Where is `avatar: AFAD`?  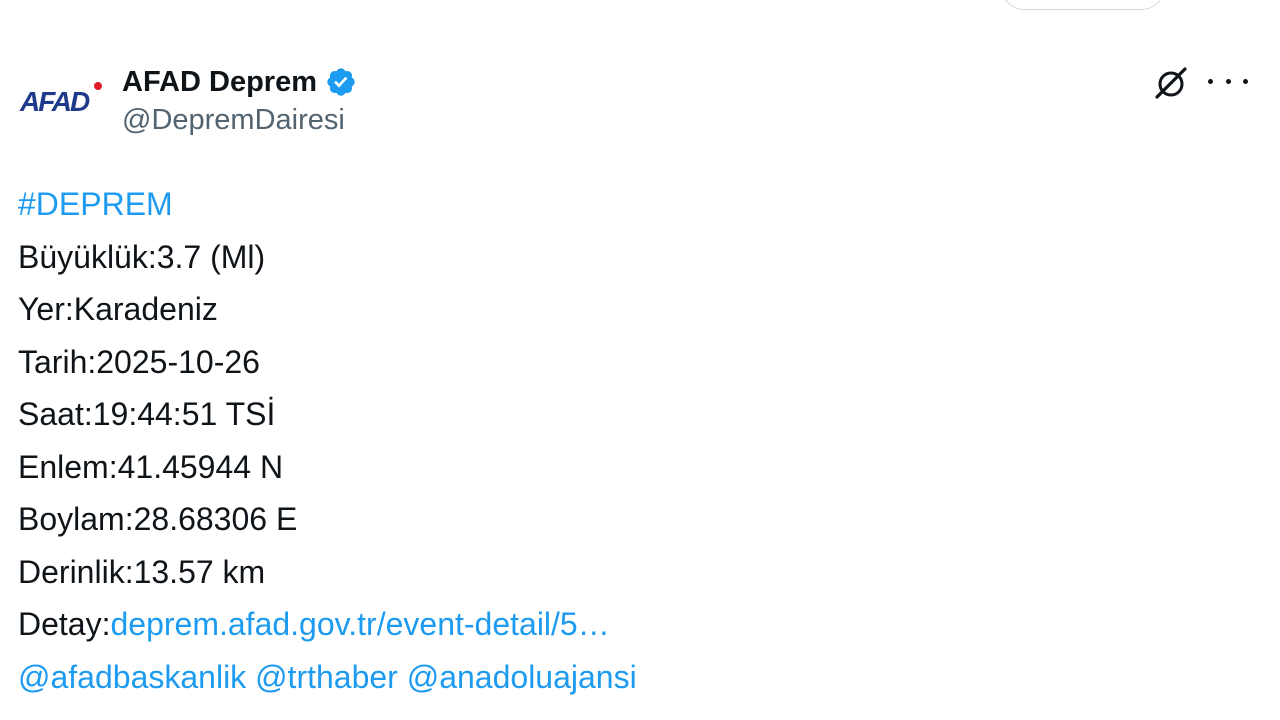
avatar: AFAD is located at coordinates (61, 103).